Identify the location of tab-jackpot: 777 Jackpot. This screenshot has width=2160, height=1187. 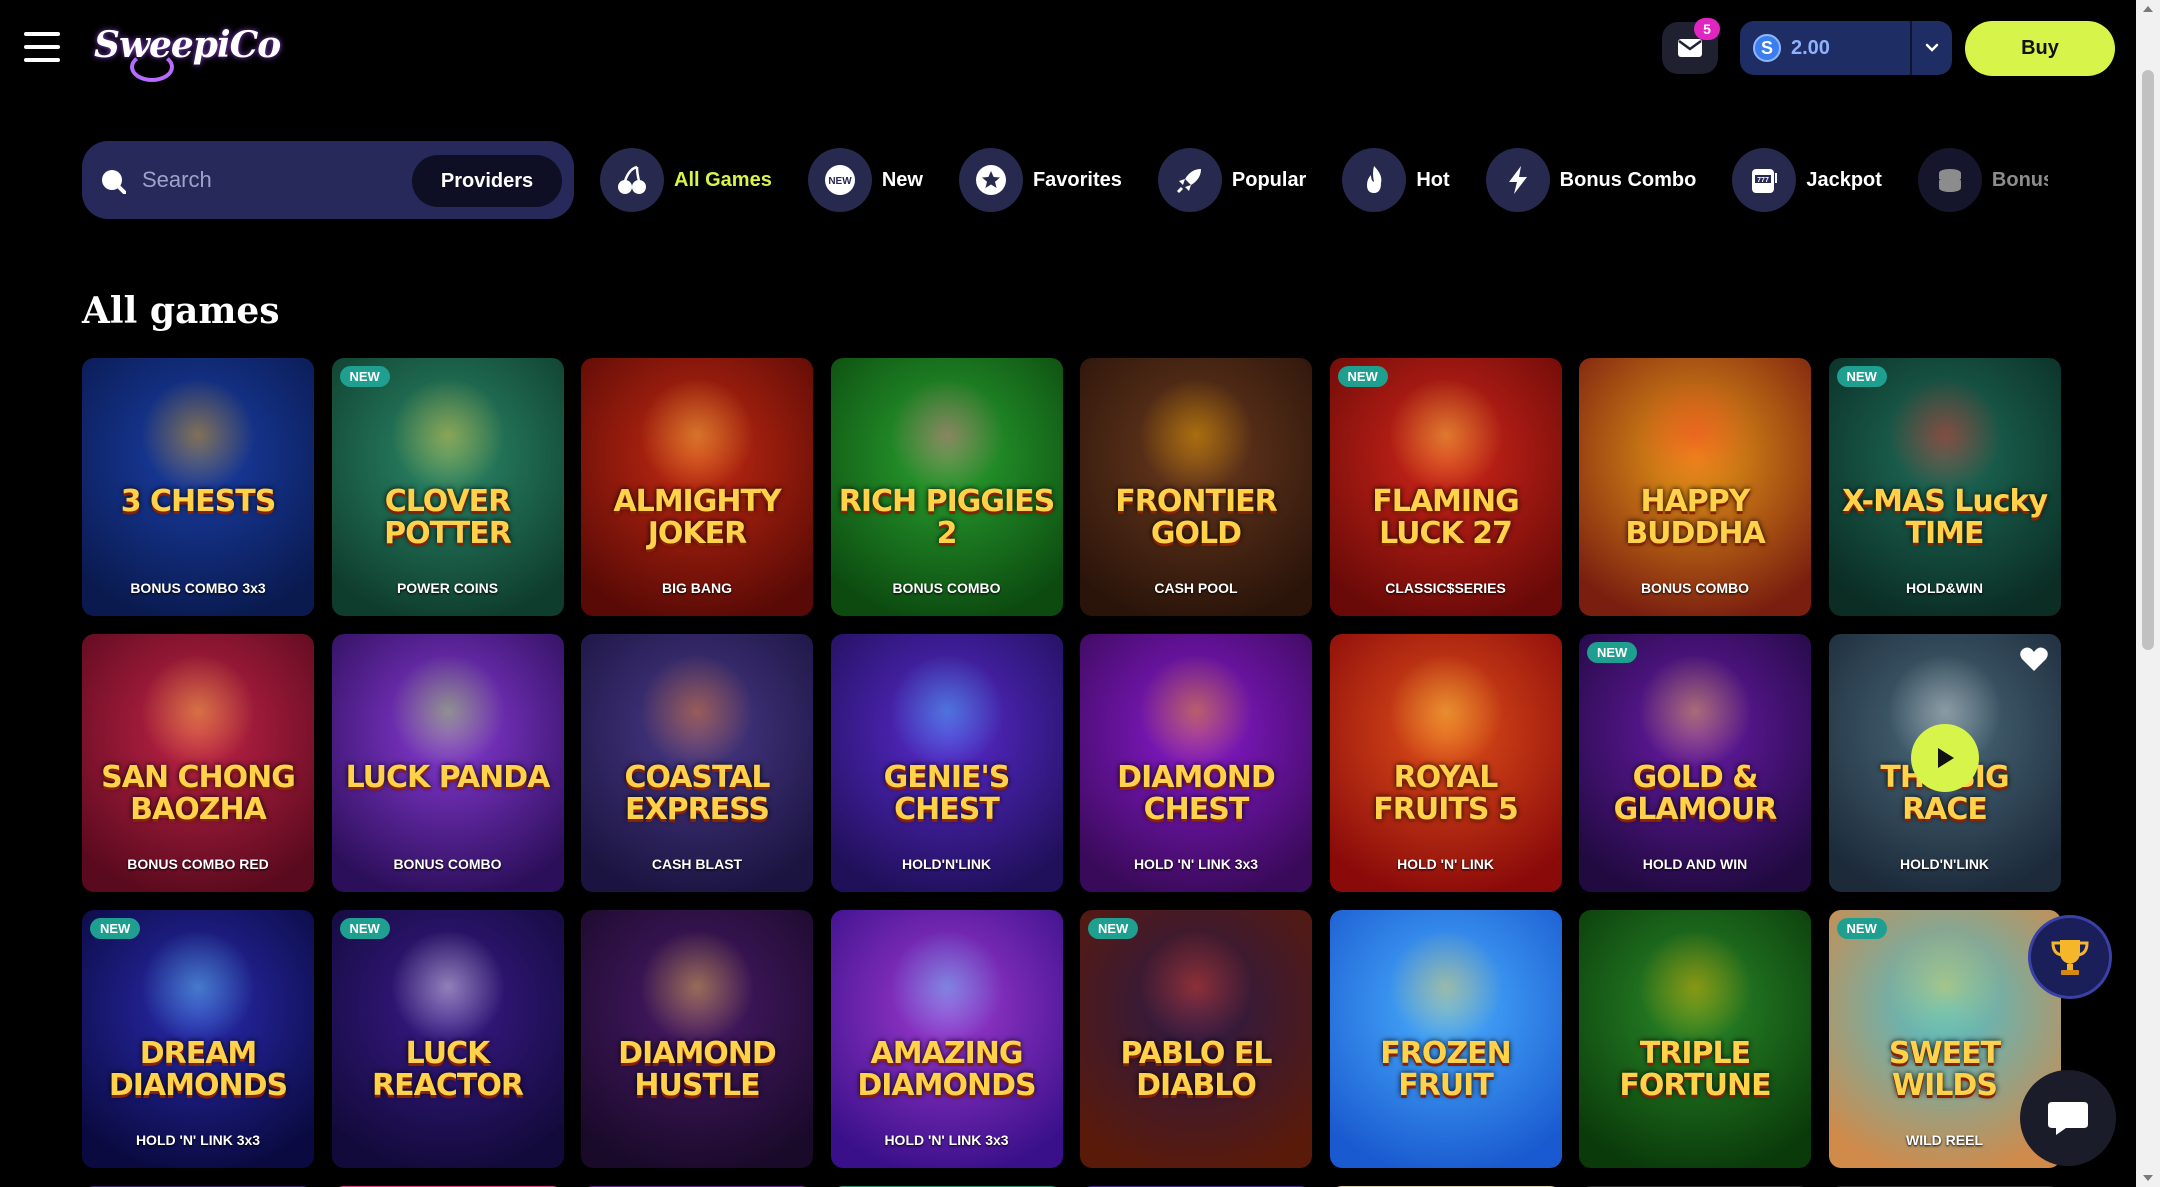
(1807, 180).